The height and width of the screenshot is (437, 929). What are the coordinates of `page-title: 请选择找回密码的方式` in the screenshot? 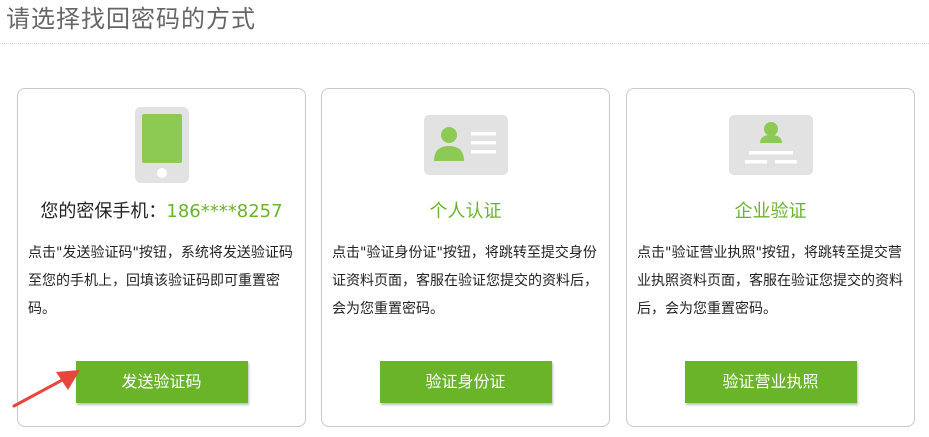 It's located at (131, 19).